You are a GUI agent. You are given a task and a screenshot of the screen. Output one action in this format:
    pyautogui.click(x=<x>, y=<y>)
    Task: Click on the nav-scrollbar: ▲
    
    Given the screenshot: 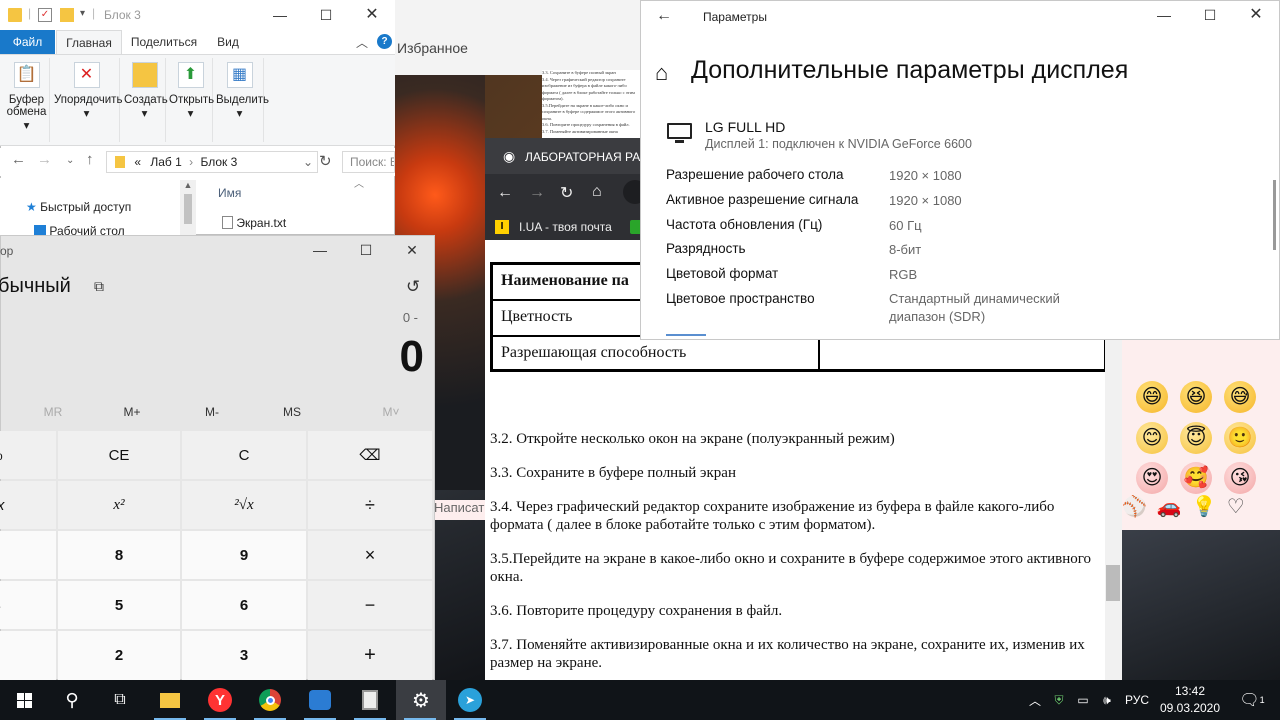 What is the action you would take?
    pyautogui.click(x=188, y=207)
    